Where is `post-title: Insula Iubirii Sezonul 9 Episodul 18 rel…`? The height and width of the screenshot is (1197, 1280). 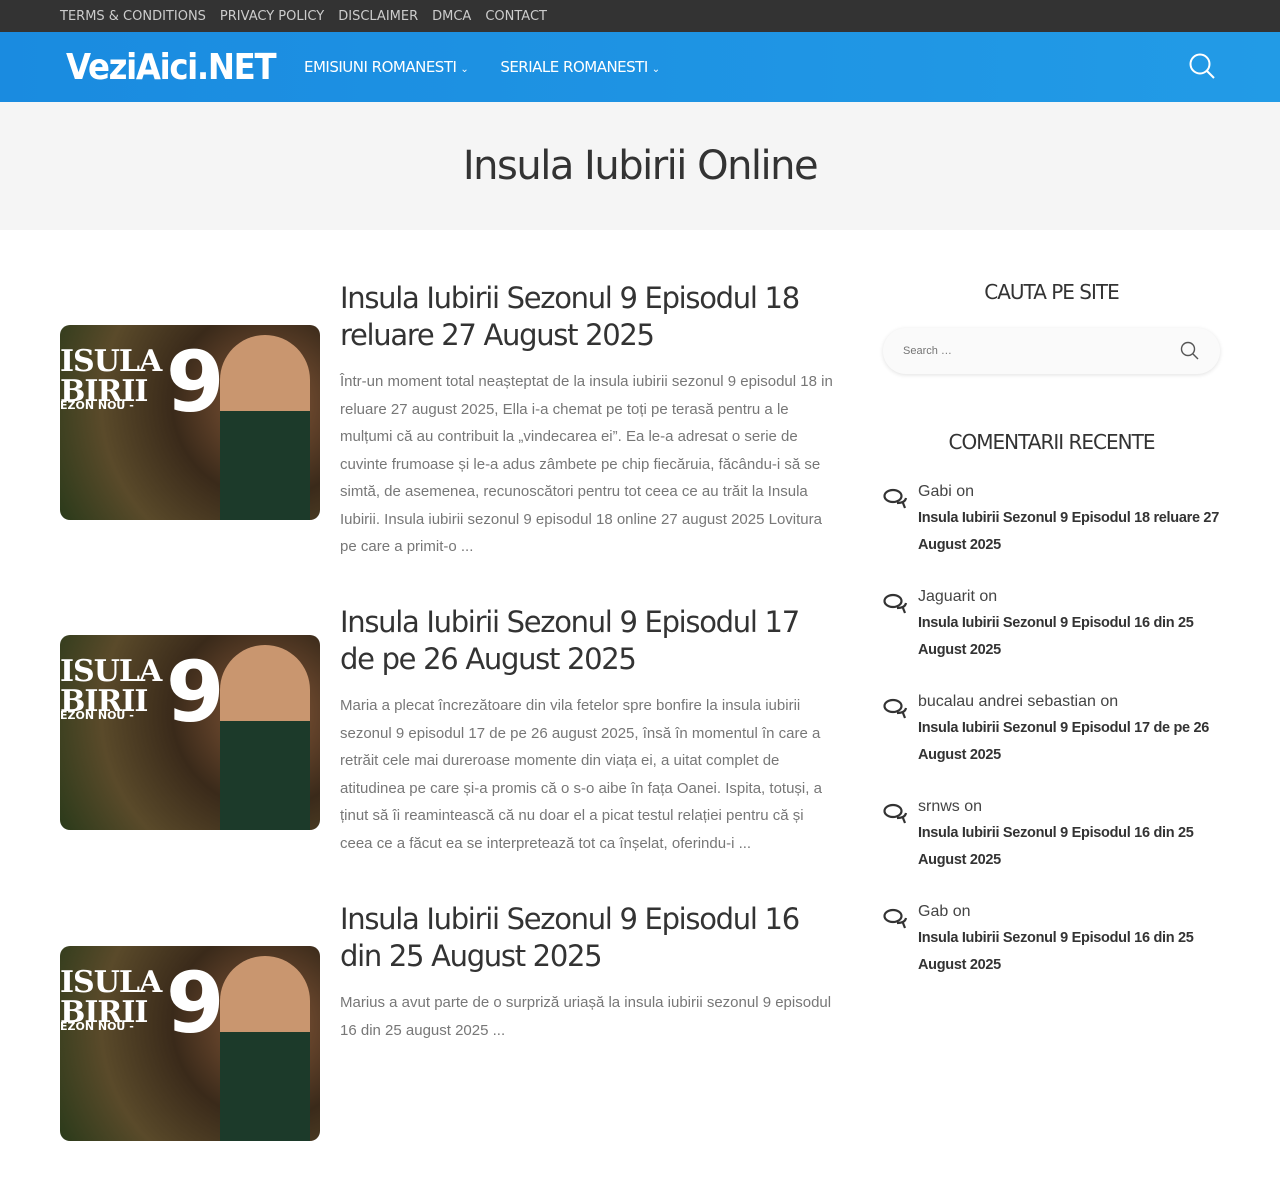 post-title: Insula Iubirii Sezonul 9 Episodul 18 rel… is located at coordinates (587, 317).